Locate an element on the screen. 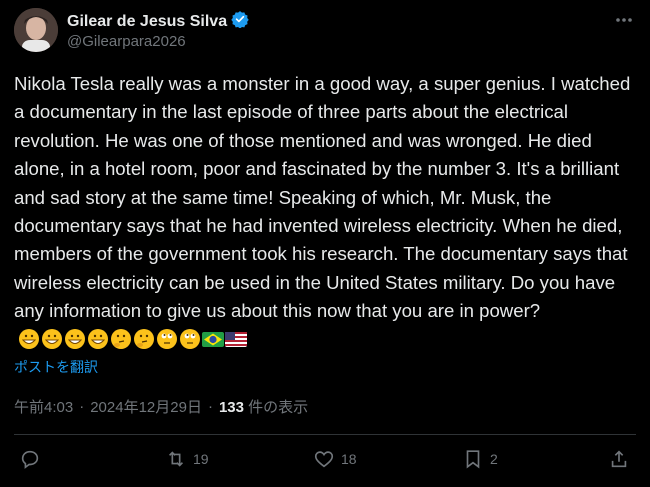 This screenshot has height=487, width=650. repost-button: 19 is located at coordinates (187, 459).